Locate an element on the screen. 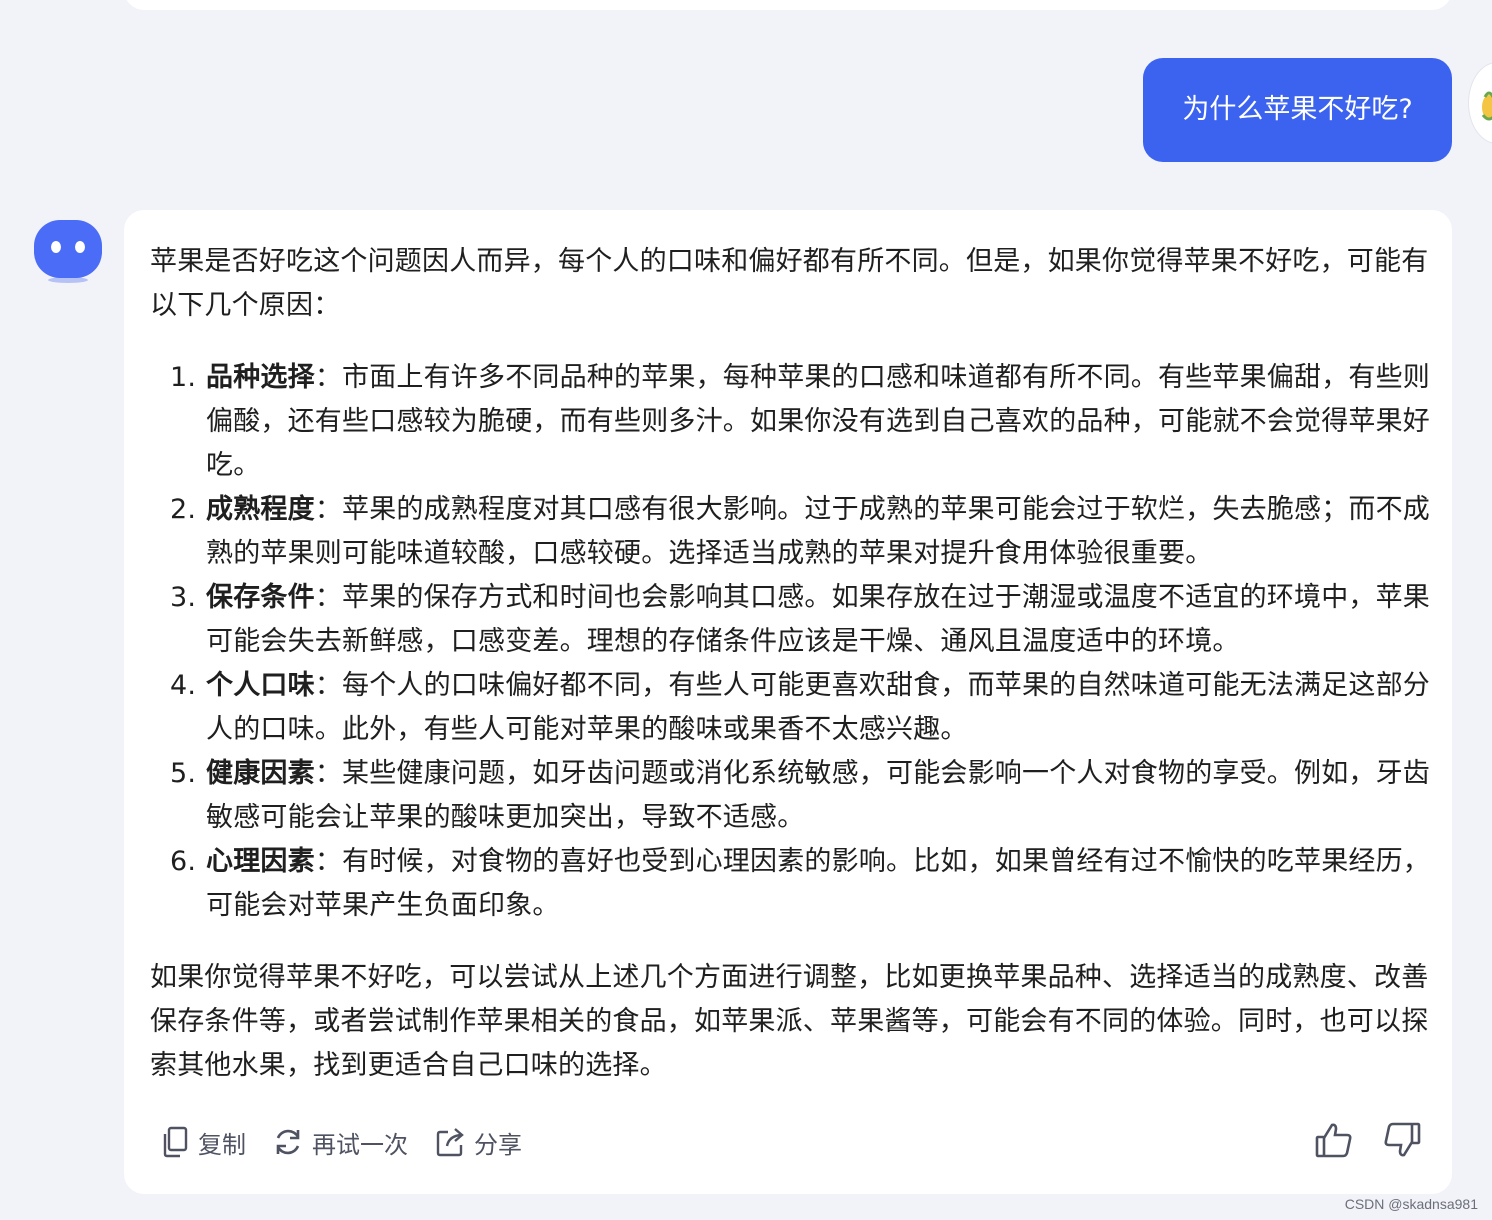  reason-number: 3. is located at coordinates (183, 597).